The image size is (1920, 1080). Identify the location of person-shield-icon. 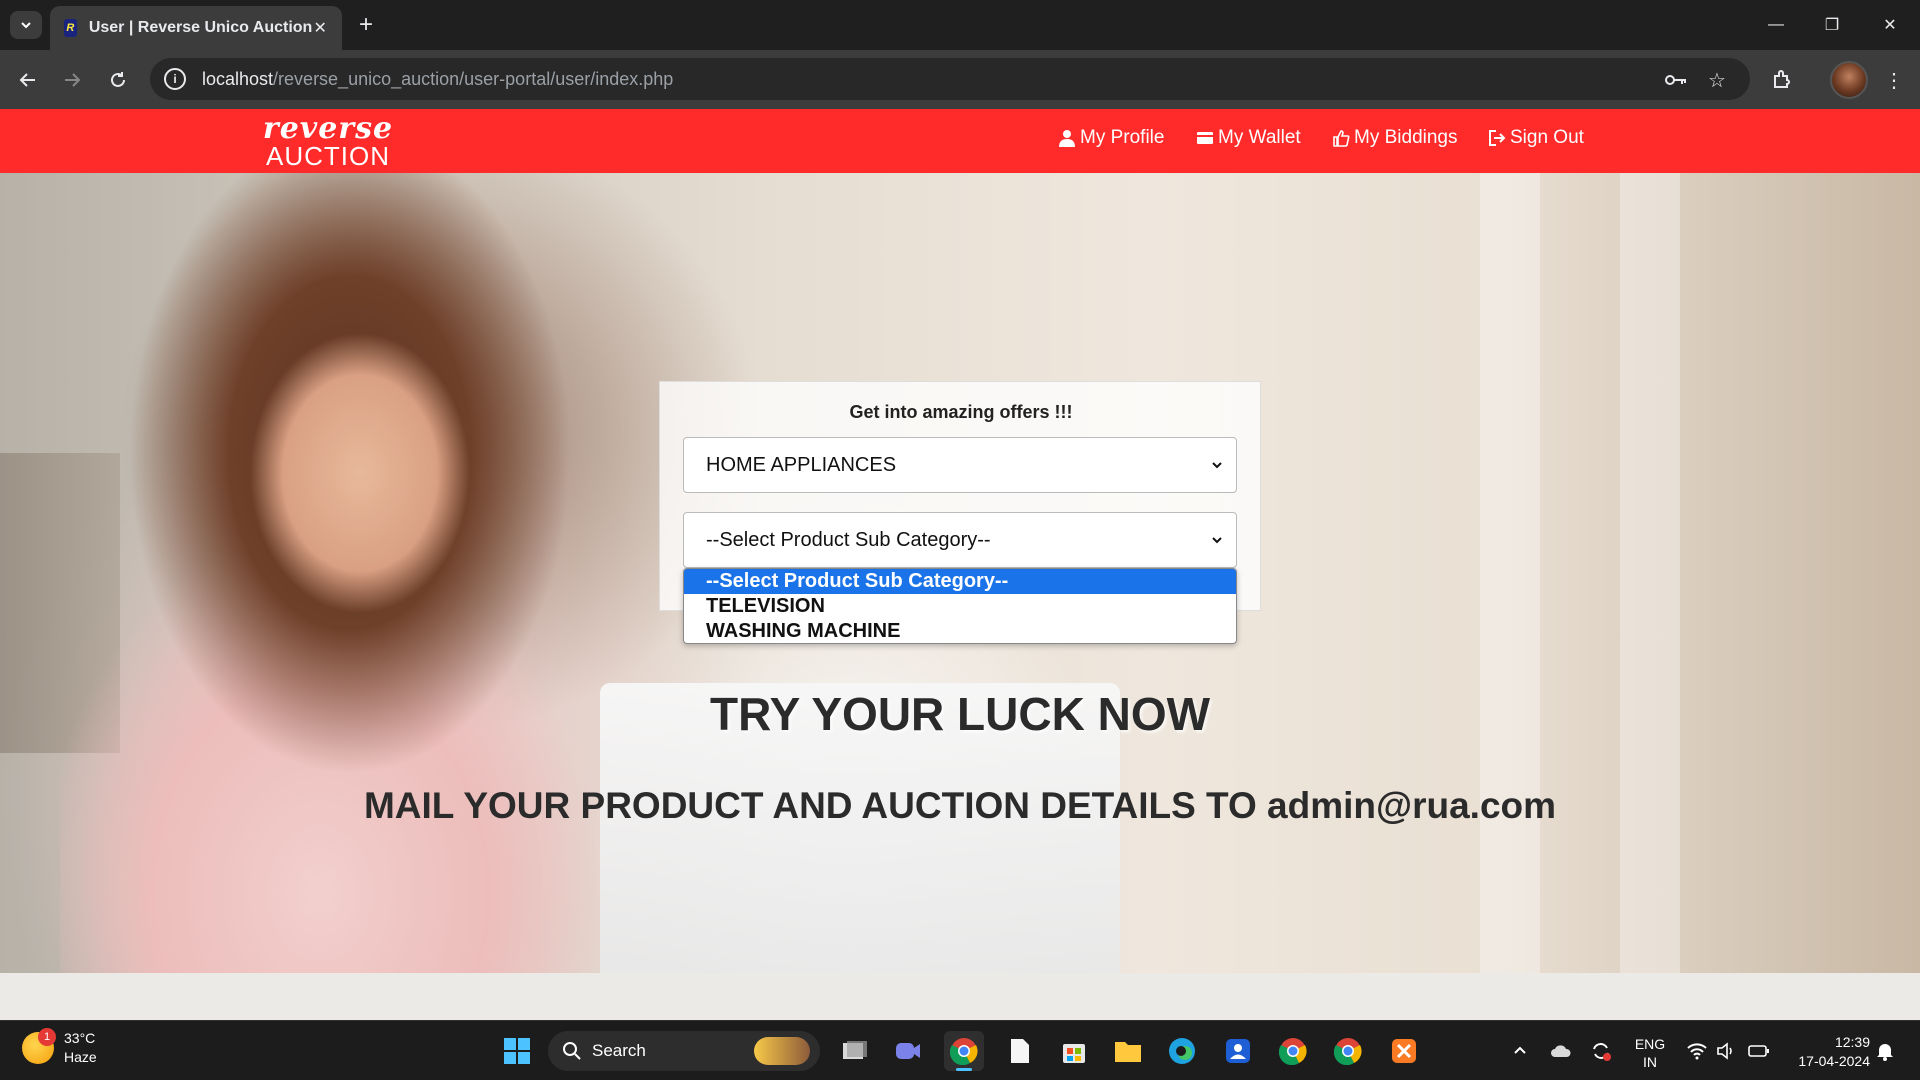
(1238, 1051).